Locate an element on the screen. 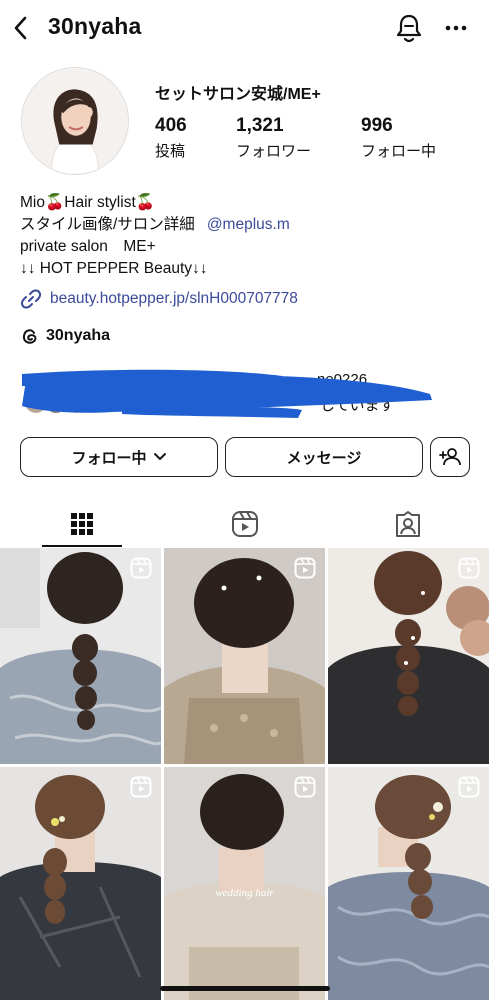  threads-badge: 30nyaha is located at coordinates (65, 336).